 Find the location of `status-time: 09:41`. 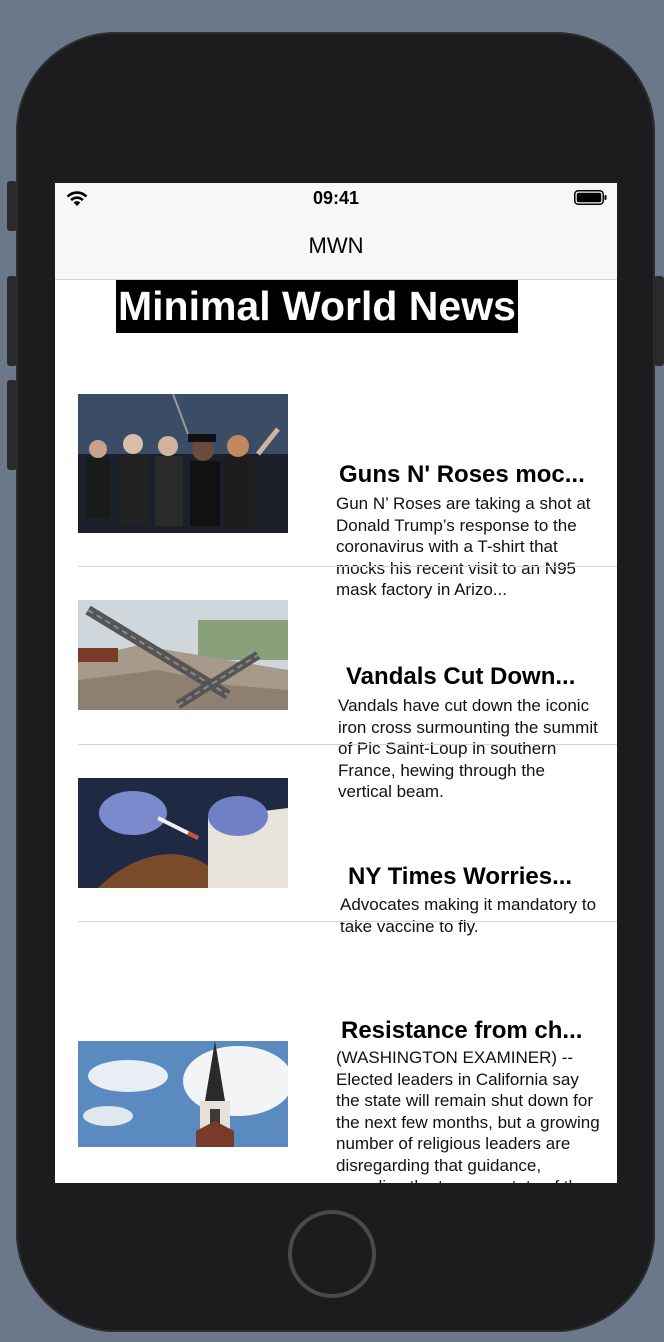

status-time: 09:41 is located at coordinates (336, 198).